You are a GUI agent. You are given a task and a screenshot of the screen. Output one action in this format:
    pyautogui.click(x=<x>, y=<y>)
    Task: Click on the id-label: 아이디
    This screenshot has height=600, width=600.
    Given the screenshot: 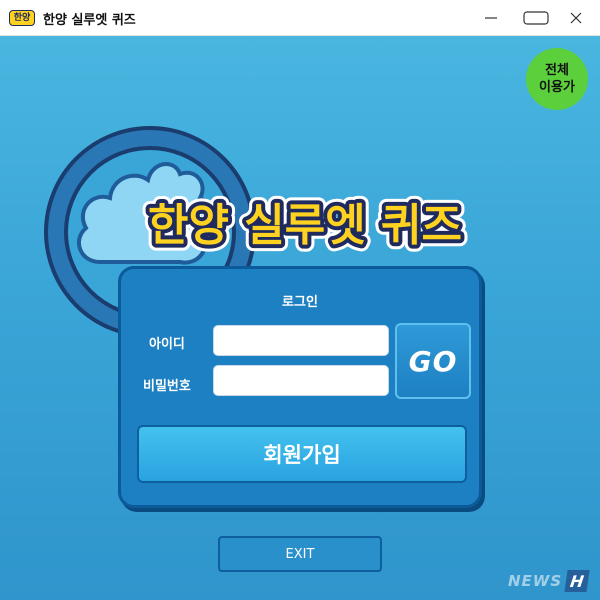 What is the action you would take?
    pyautogui.click(x=167, y=344)
    